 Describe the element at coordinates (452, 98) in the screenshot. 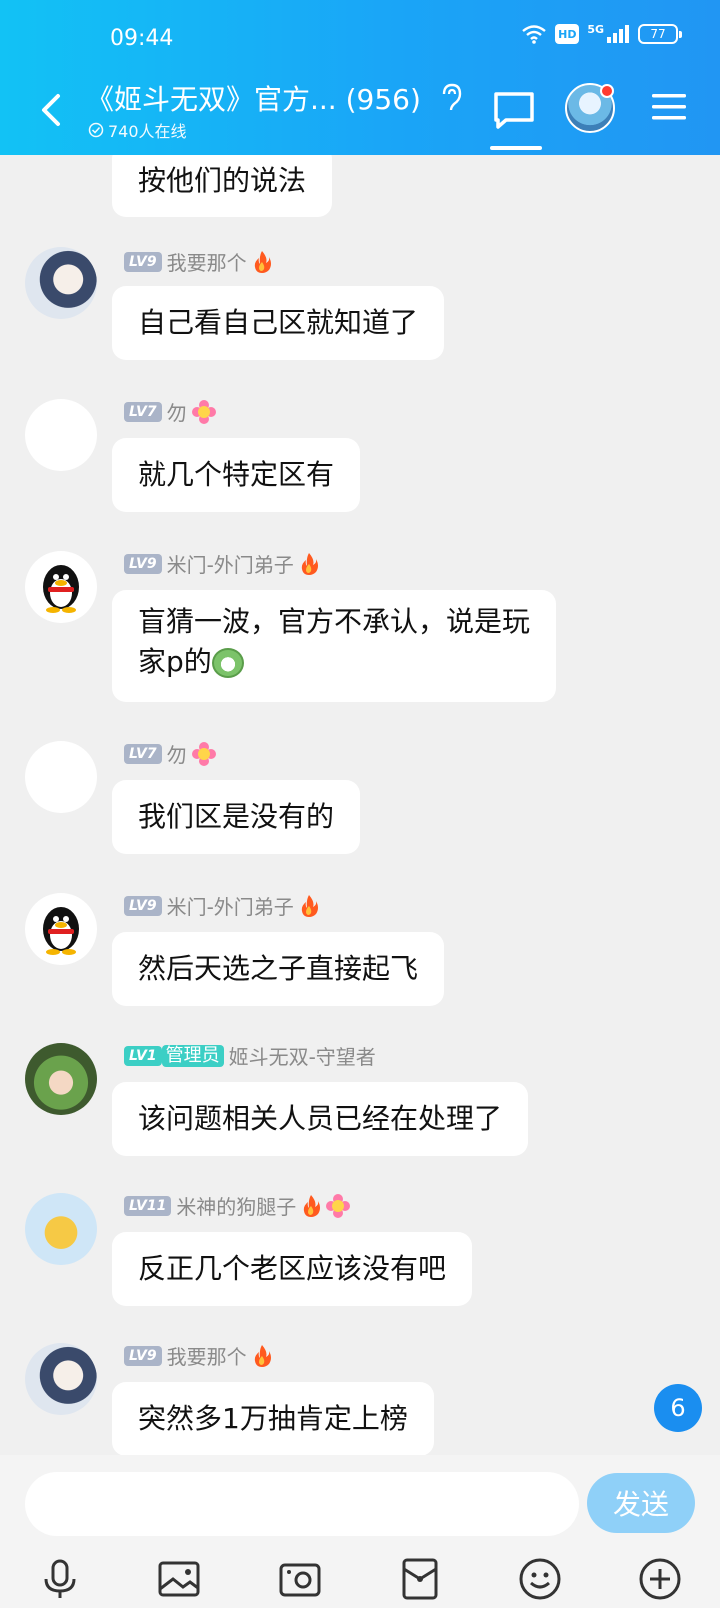

I see `ear-icon` at that location.